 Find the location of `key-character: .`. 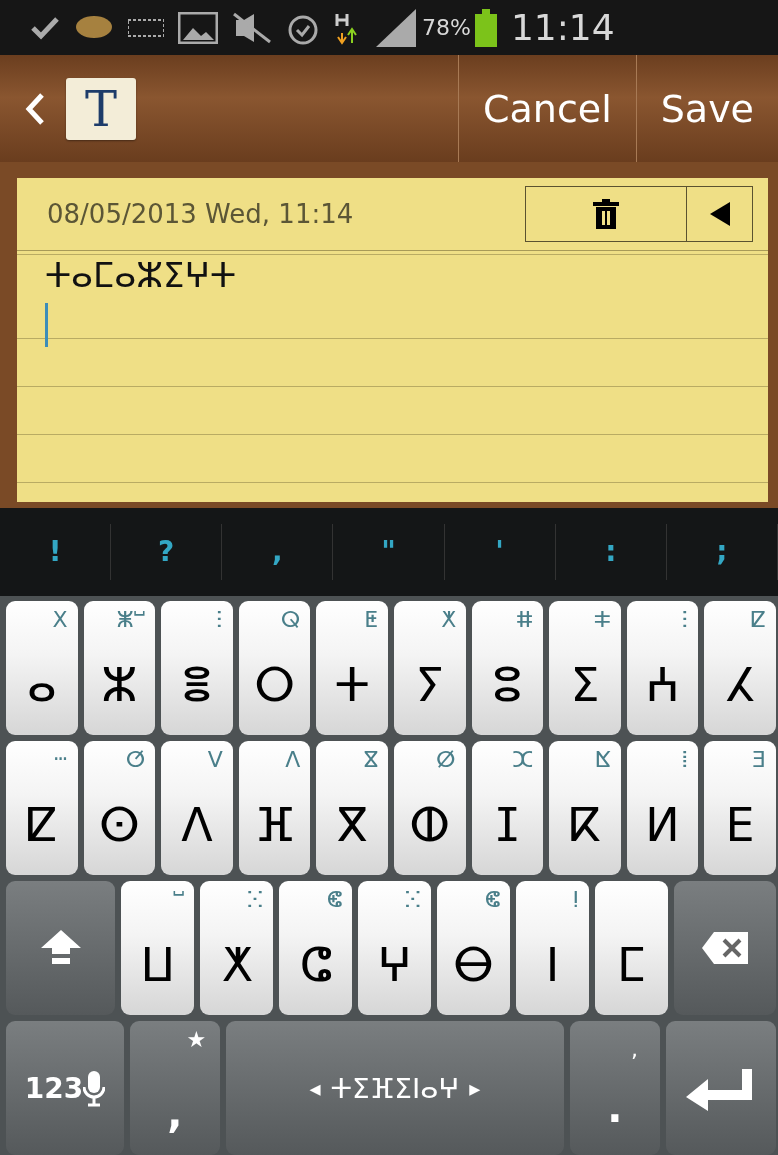

key-character: . is located at coordinates (615, 1108).